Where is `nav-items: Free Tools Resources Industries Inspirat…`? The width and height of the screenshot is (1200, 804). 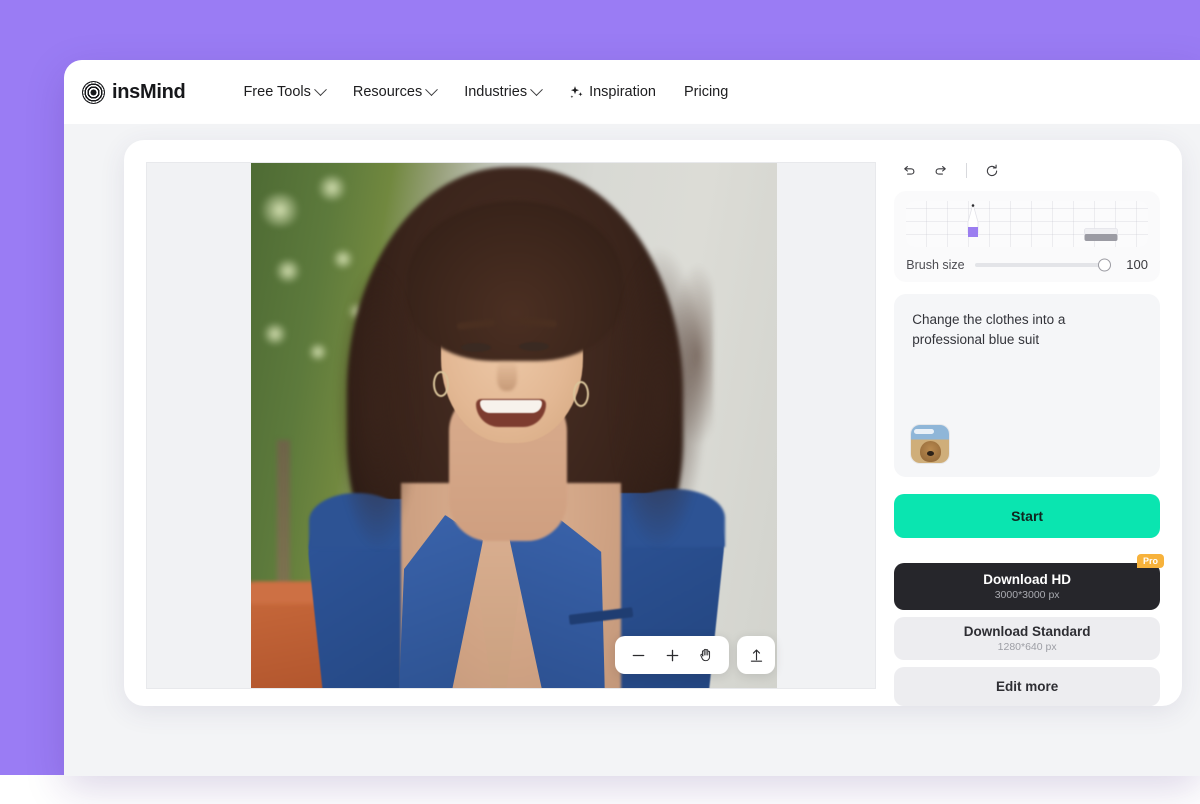 nav-items: Free Tools Resources Industries Inspirat… is located at coordinates (485, 92).